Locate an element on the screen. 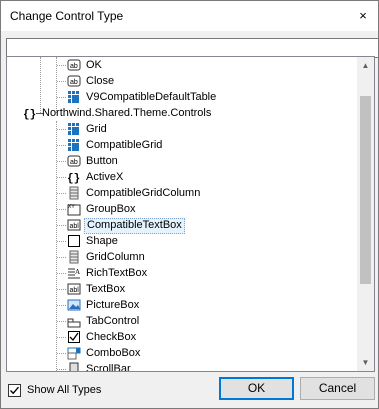  tree-item-label: ScrollBar is located at coordinates (108, 367).